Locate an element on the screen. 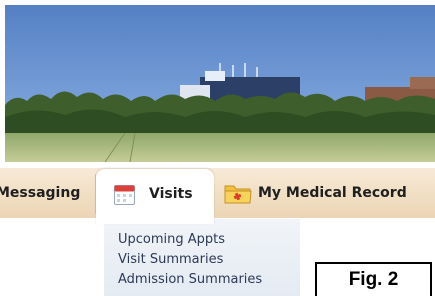 The width and height of the screenshot is (435, 296). menu-item-visit-summaries: Visit Summaries is located at coordinates (170, 259).